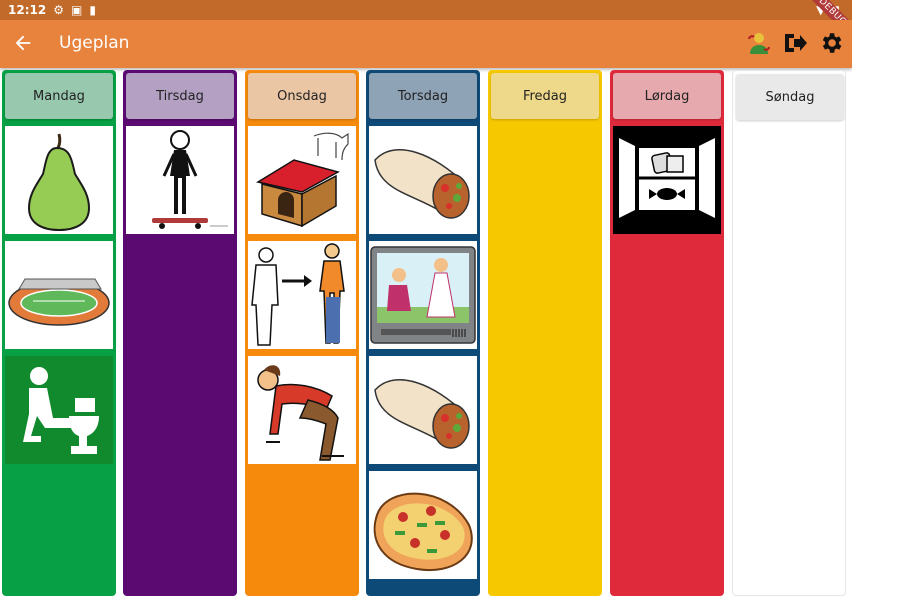 This screenshot has width=910, height=599. Describe the element at coordinates (190, 179) in the screenshot. I see `skateboard-pictogram` at that location.